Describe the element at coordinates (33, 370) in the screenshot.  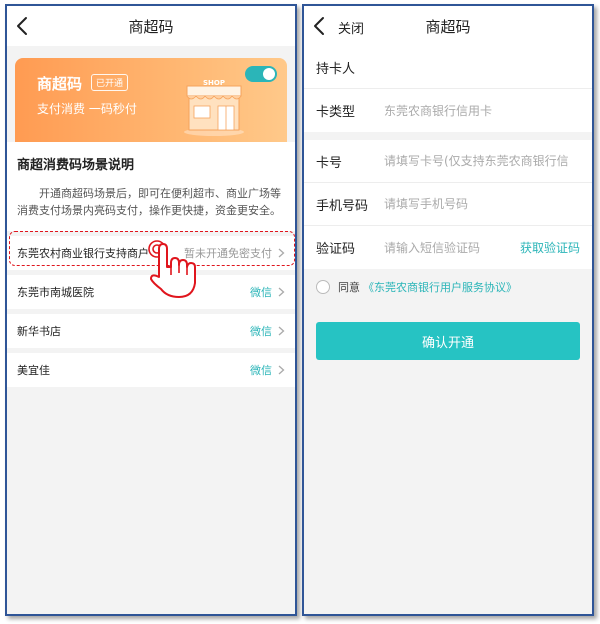
I see `merchant-name: 美宜佳` at that location.